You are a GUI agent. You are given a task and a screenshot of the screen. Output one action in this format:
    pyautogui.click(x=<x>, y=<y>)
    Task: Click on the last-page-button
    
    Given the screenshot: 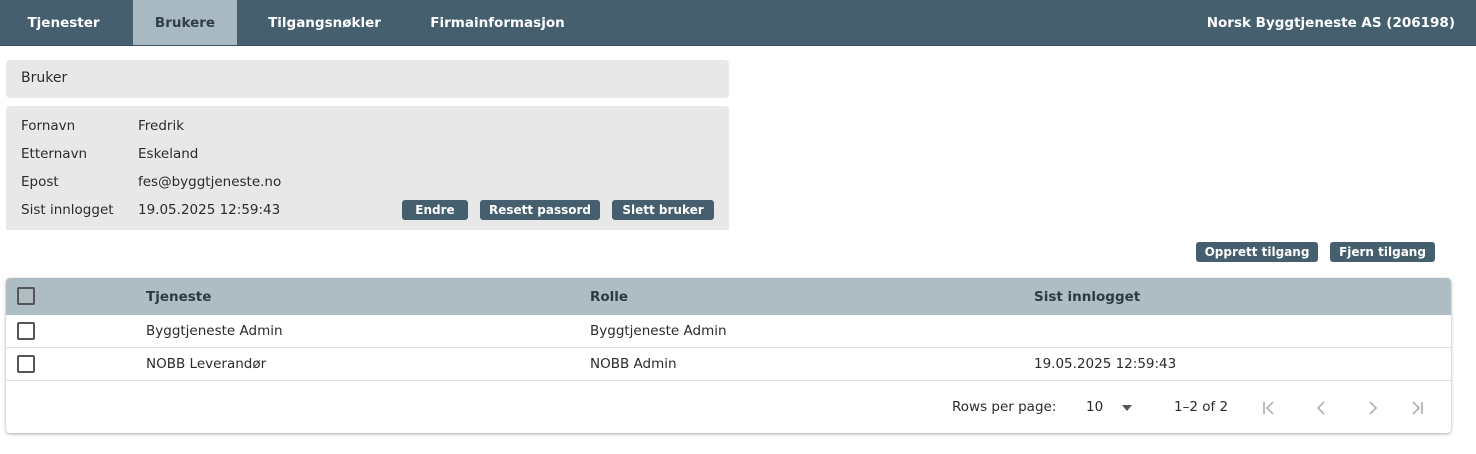 What is the action you would take?
    pyautogui.click(x=1417, y=408)
    